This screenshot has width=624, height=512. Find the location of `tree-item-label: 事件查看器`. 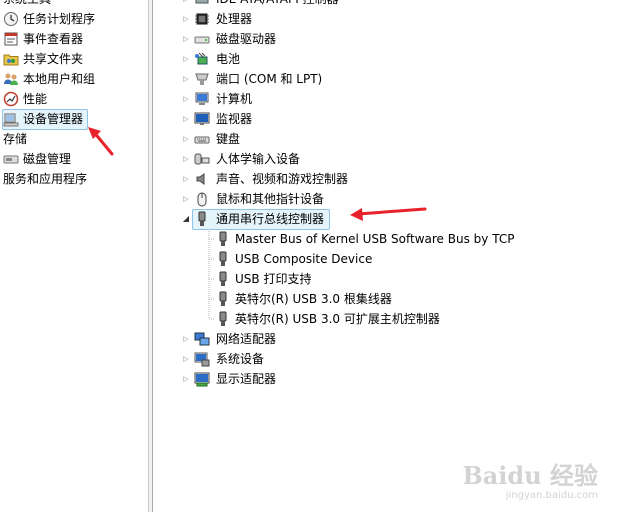

tree-item-label: 事件查看器 is located at coordinates (53, 39).